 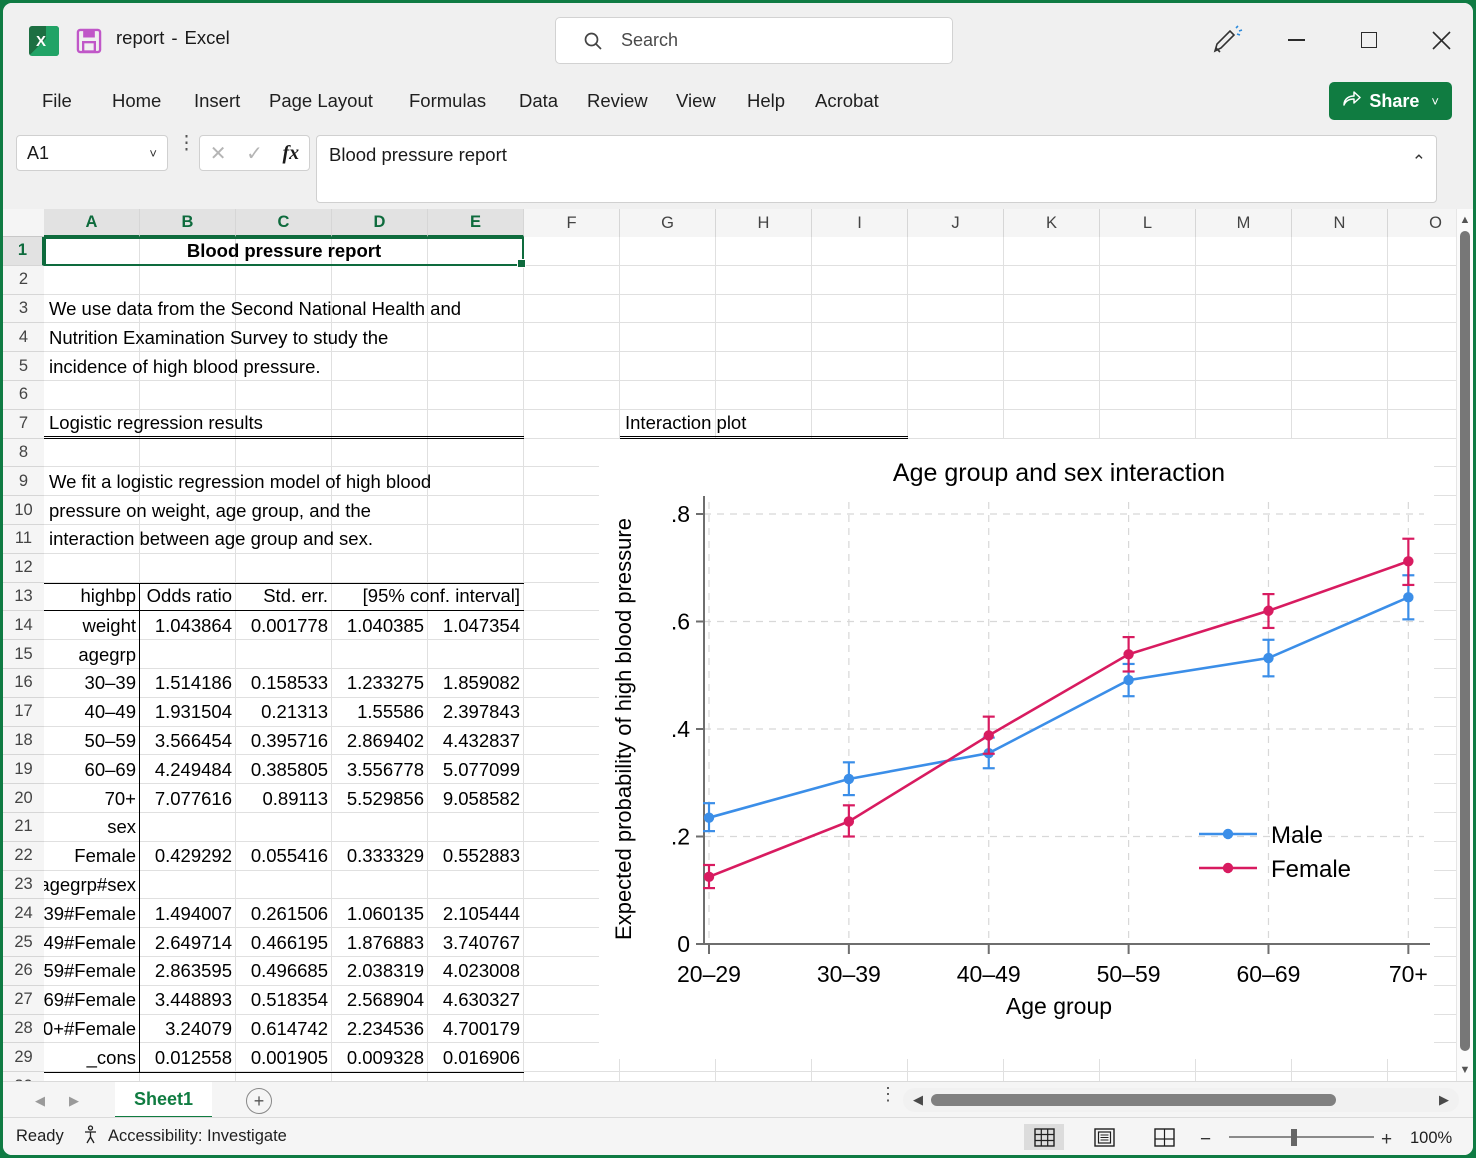 What do you see at coordinates (476, 913) in the screenshot?
I see `table-ci-high-24: 2.105444` at bounding box center [476, 913].